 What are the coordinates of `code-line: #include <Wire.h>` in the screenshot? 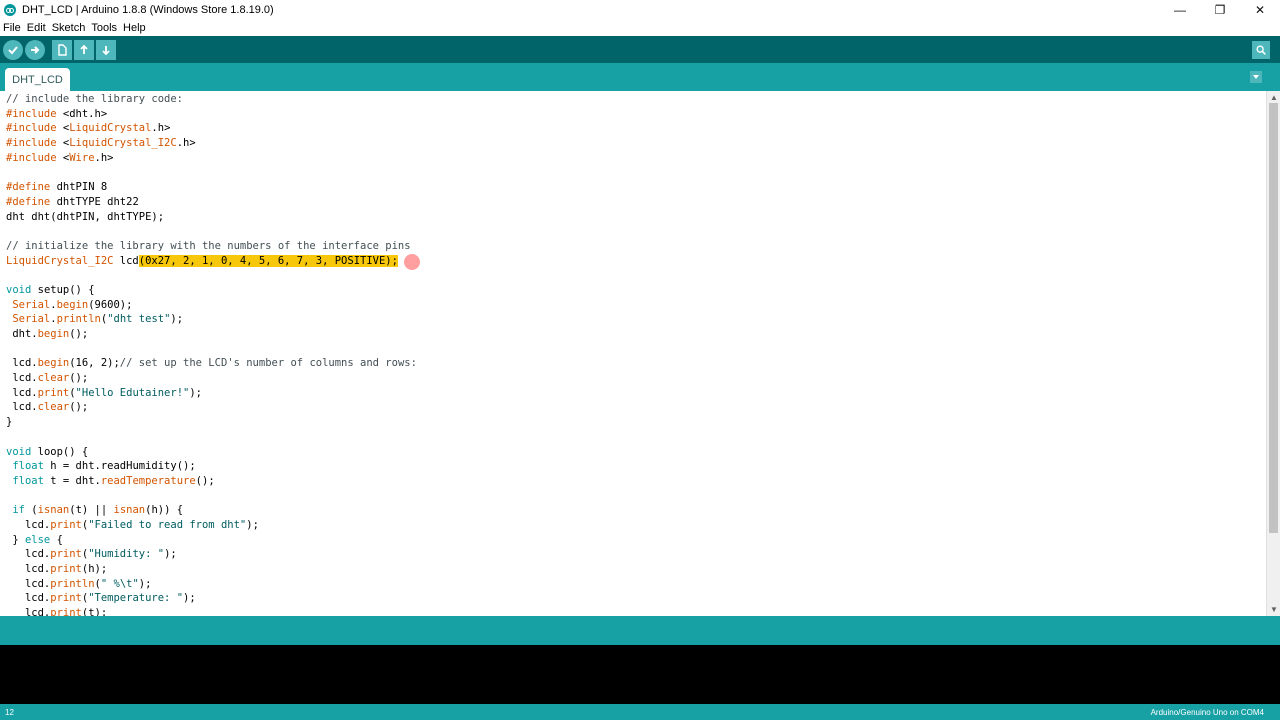 It's located at (211, 158).